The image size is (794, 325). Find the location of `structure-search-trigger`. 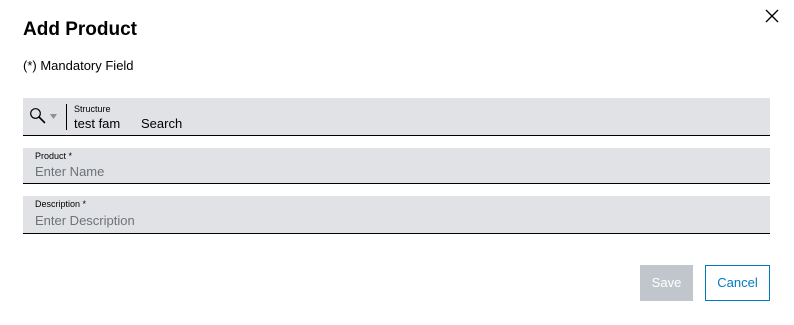

structure-search-trigger is located at coordinates (46, 117).